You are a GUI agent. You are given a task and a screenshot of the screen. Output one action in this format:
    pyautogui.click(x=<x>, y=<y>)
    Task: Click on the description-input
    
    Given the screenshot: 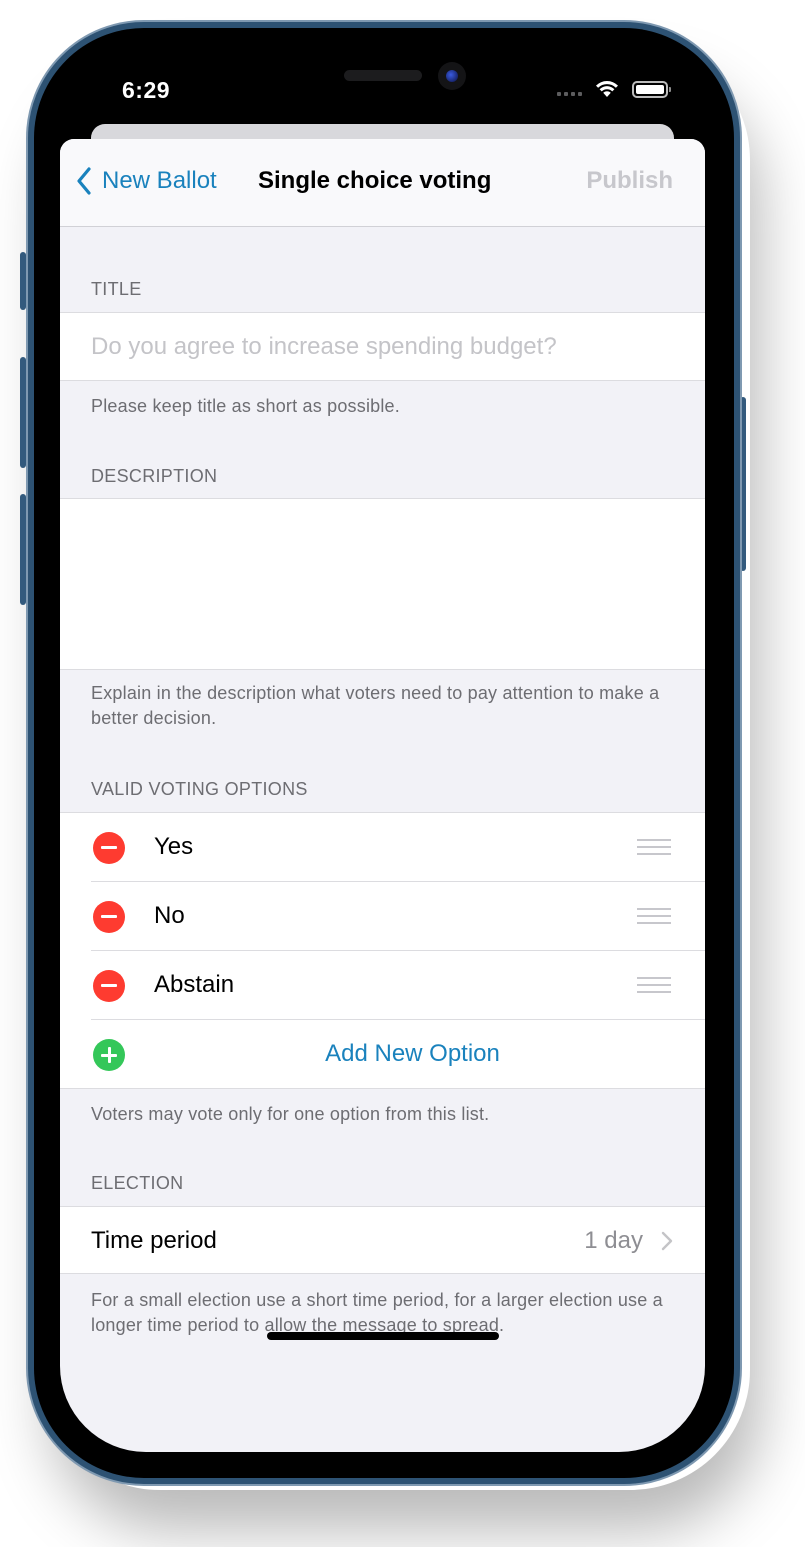 What is the action you would take?
    pyautogui.click(x=386, y=583)
    